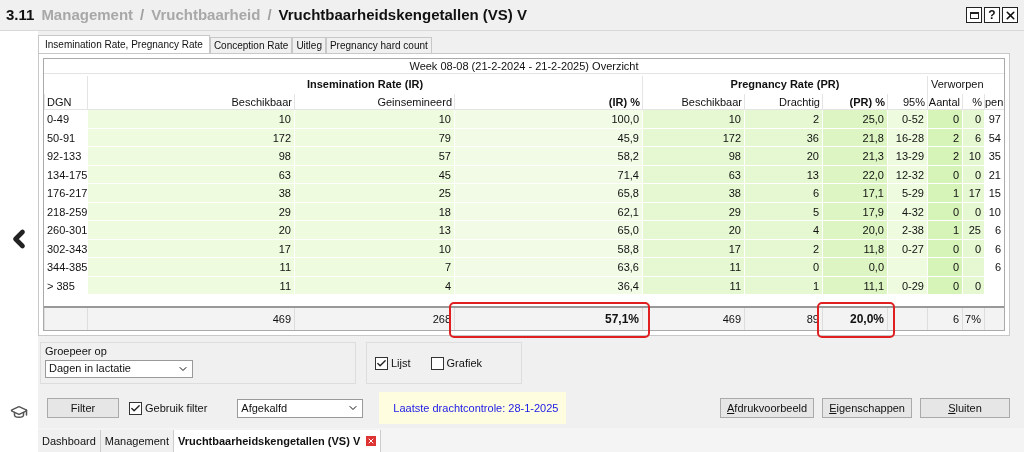 The image size is (1024, 452). Describe the element at coordinates (548, 101) in the screenshot. I see `column-header: (IR) %` at that location.